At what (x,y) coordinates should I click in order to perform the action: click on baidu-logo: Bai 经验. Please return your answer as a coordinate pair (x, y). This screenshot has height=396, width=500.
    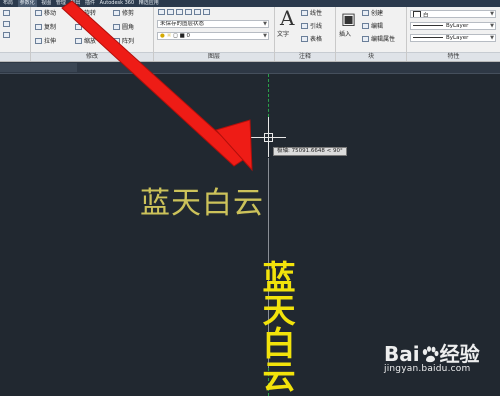
    Looking at the image, I should click on (432, 352).